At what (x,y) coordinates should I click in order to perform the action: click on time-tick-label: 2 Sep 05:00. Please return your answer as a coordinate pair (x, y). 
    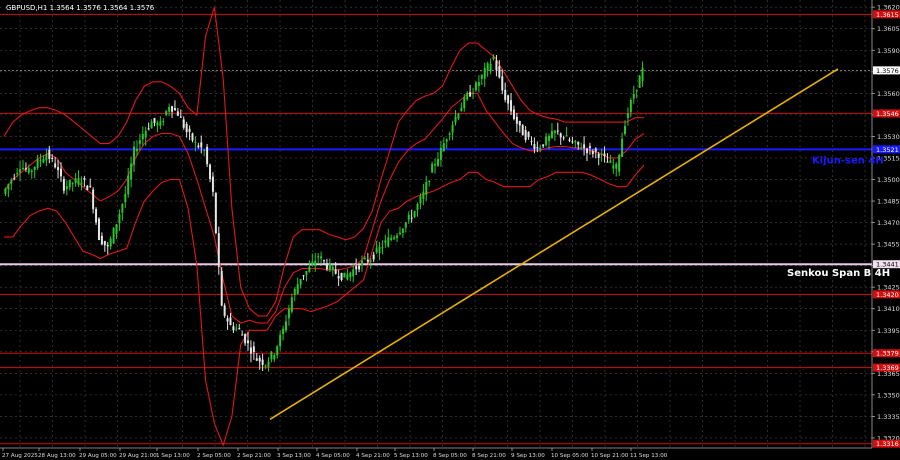
    Looking at the image, I should click on (214, 456).